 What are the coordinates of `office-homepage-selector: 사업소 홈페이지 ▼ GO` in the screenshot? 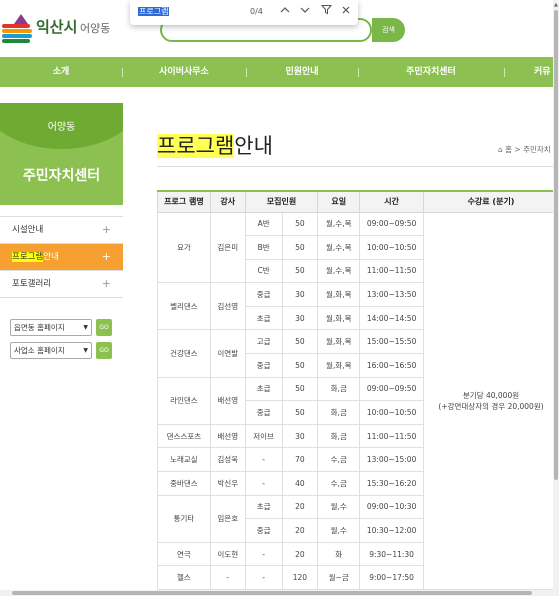 It's located at (66, 350).